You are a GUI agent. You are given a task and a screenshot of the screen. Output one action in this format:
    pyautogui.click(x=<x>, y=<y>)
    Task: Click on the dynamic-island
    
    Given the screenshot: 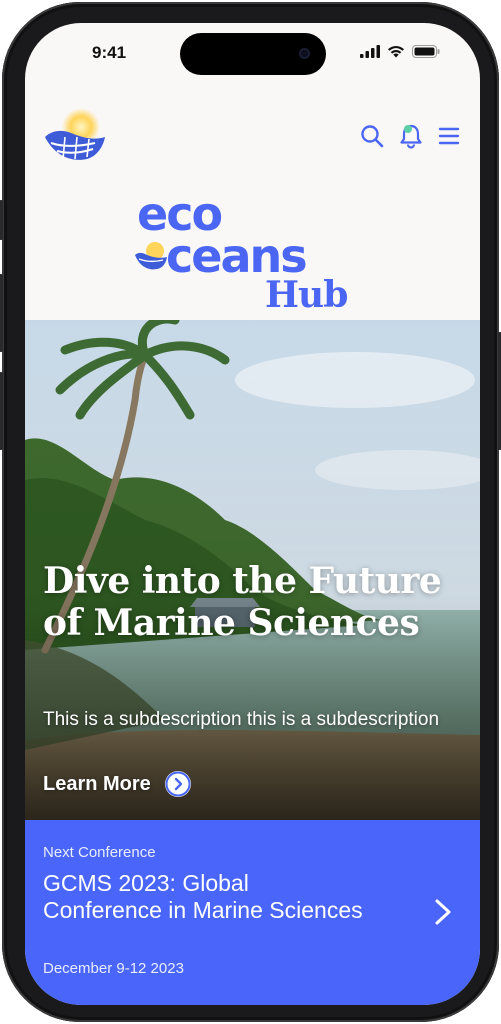 What is the action you would take?
    pyautogui.click(x=253, y=54)
    